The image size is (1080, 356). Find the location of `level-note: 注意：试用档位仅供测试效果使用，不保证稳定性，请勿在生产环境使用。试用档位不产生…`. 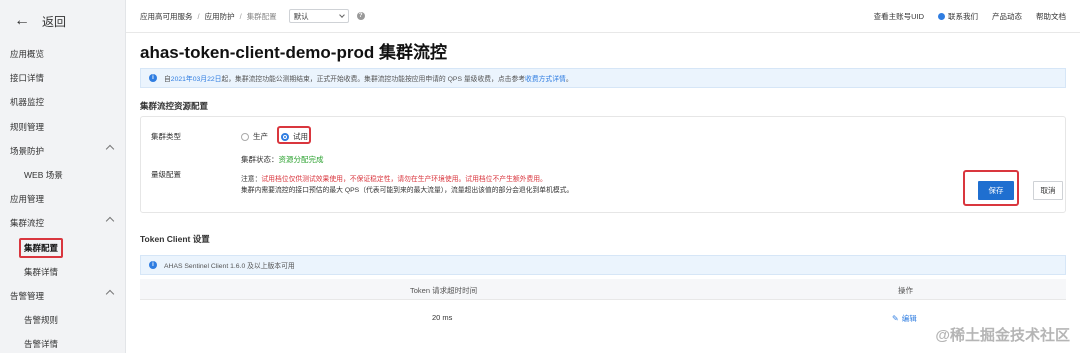

level-note: 注意：试用档位仅供测试效果使用，不保证稳定性，请勿在生产环境使用。试用档位不产生… is located at coordinates (407, 185).